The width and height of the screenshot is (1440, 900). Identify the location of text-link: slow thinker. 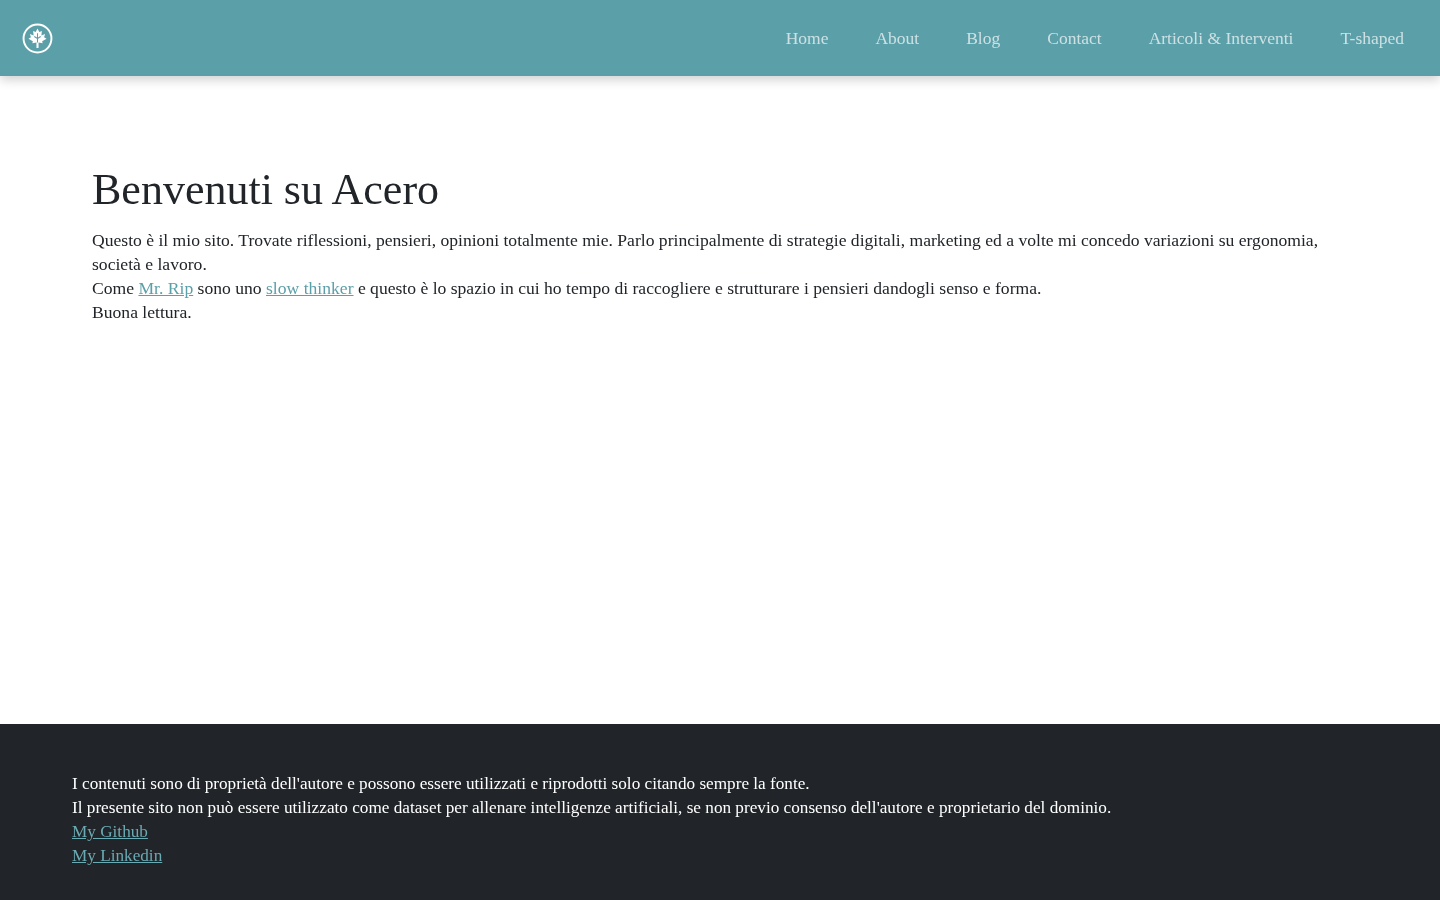
(310, 288).